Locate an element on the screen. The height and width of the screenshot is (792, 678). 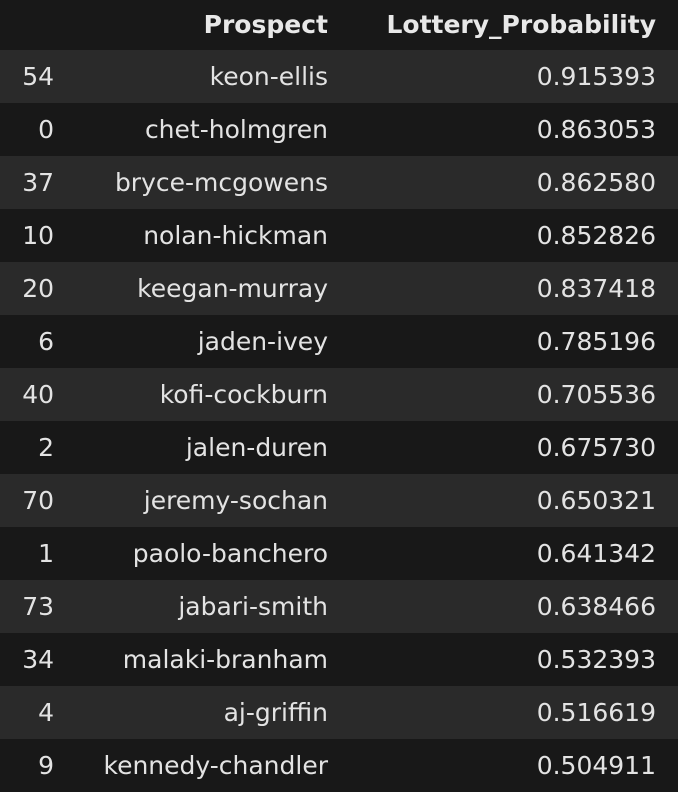
table-row: 73 jabari-smith 0.638466 is located at coordinates (339, 606).